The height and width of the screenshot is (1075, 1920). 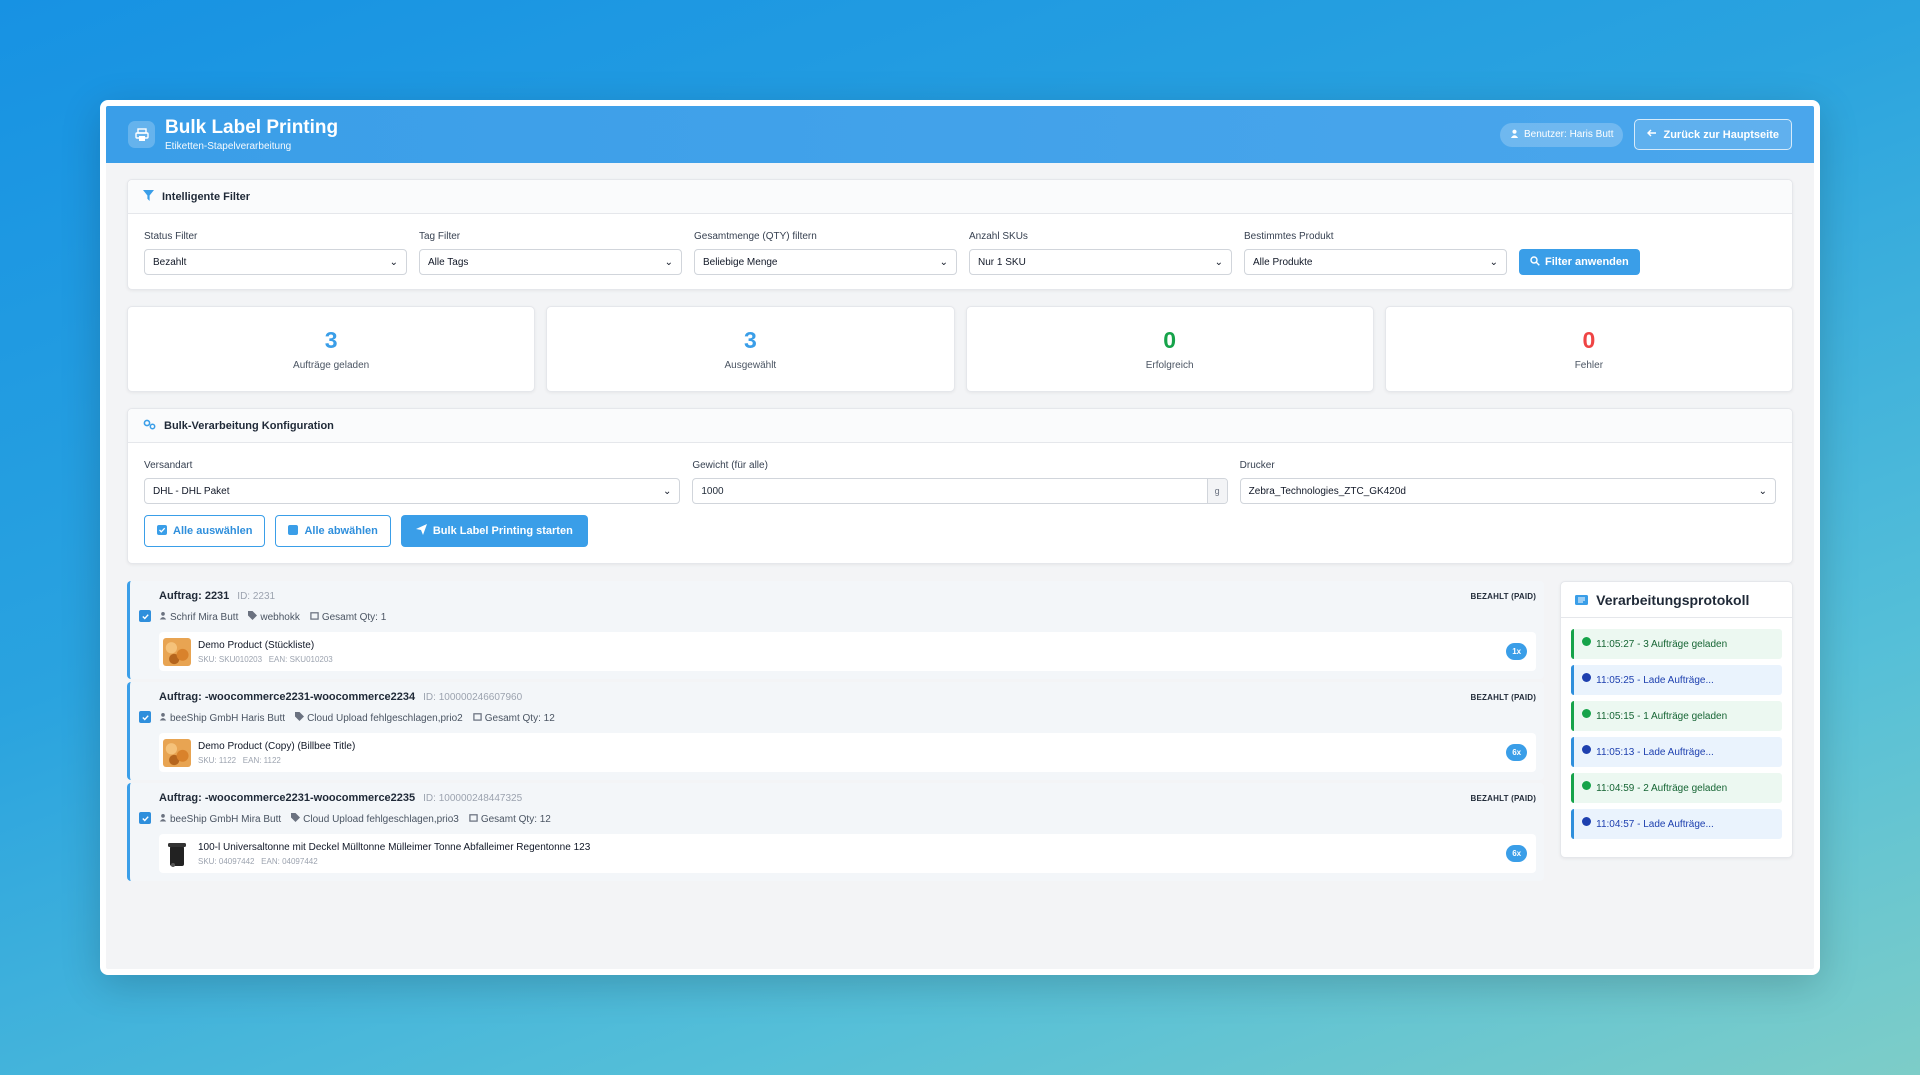 What do you see at coordinates (217, 760) in the screenshot?
I see `product-sku: SKU: 1122` at bounding box center [217, 760].